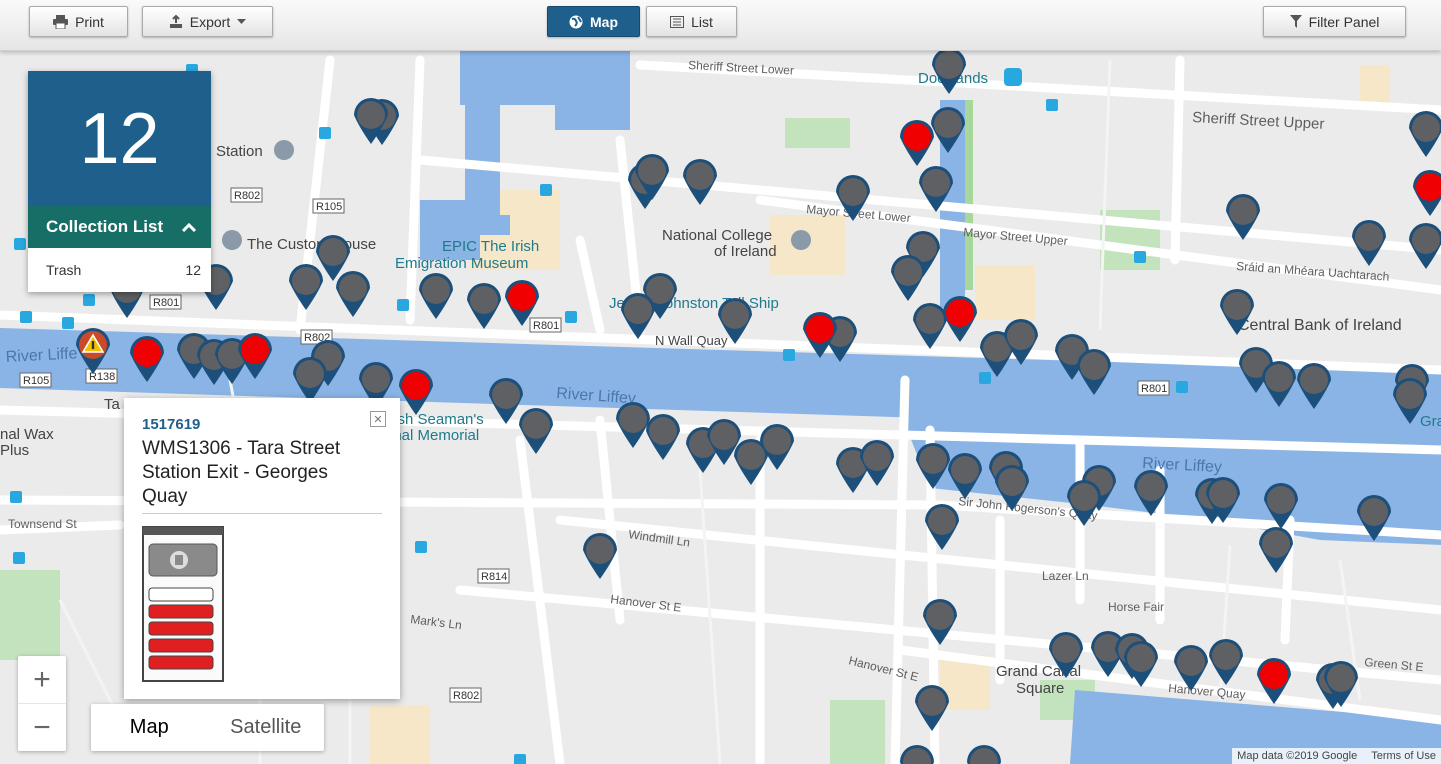 This screenshot has height=764, width=1441. I want to click on list-view-label: List, so click(702, 21).